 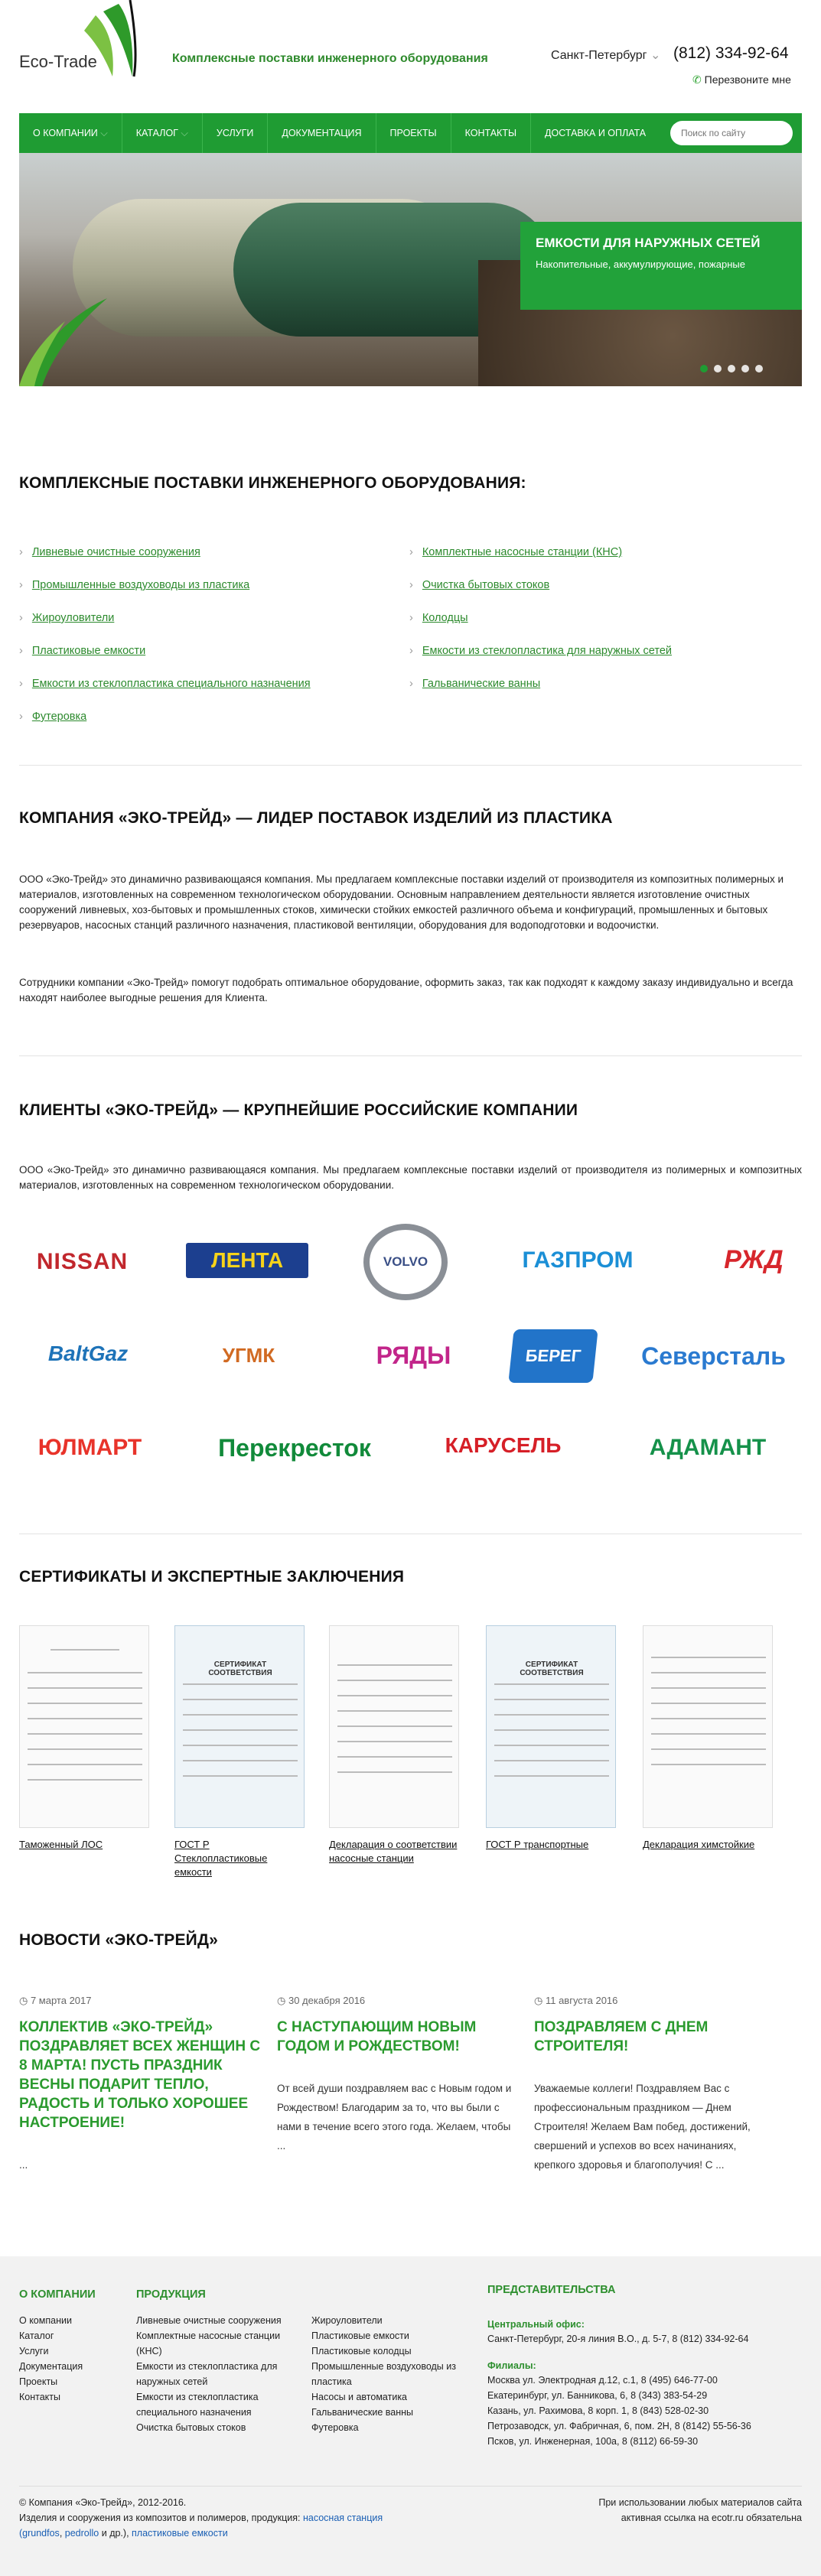 I want to click on footer-link: Гальванические ванны, so click(x=388, y=2412).